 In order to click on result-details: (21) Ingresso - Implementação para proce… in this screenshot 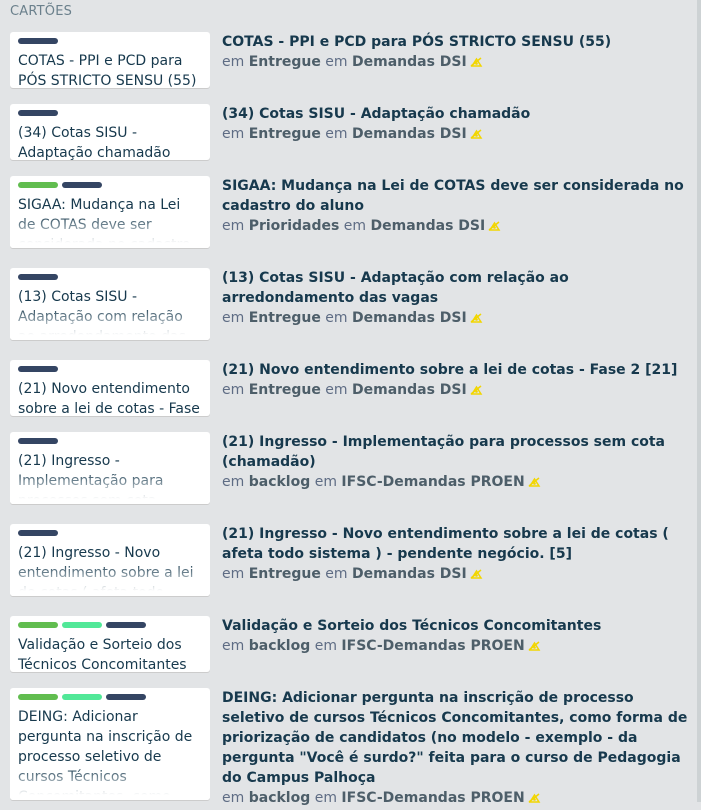, I will do `click(459, 463)`.